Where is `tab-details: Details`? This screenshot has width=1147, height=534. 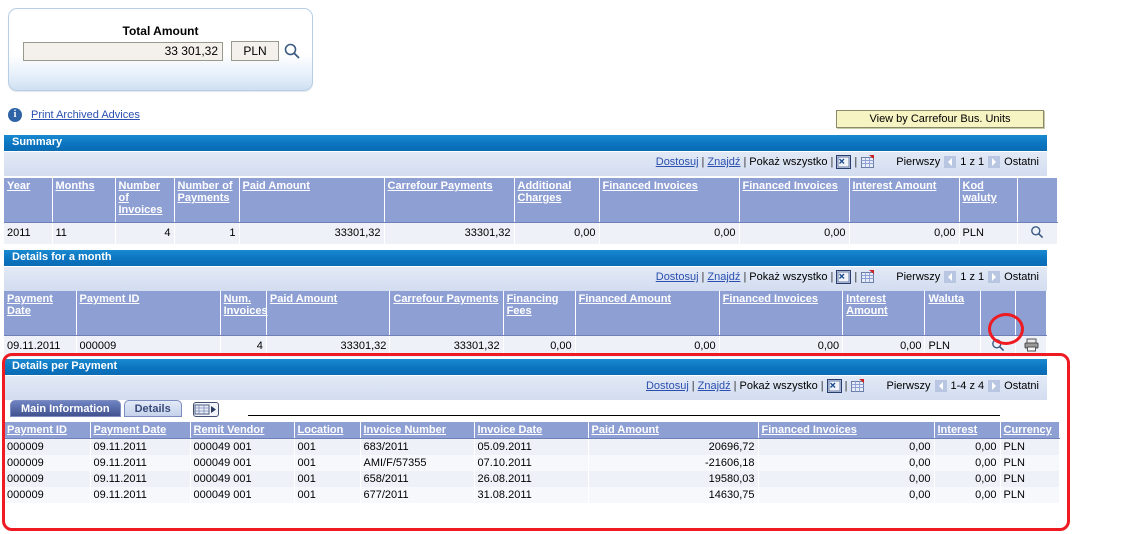 tab-details: Details is located at coordinates (152, 408).